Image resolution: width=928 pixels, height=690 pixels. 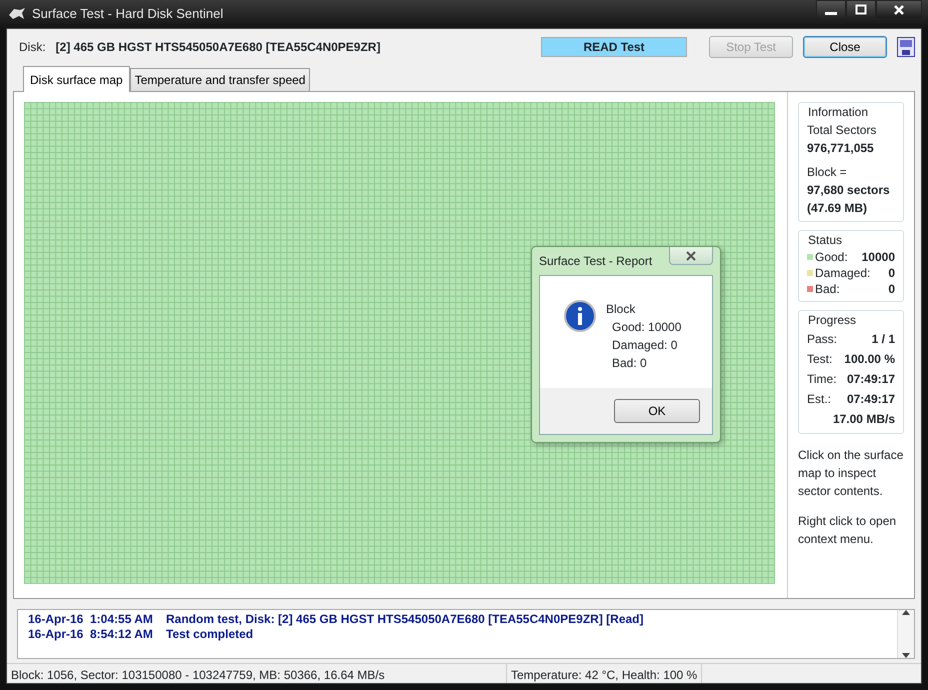 What do you see at coordinates (906, 655) in the screenshot?
I see `scroll-down-icon` at bounding box center [906, 655].